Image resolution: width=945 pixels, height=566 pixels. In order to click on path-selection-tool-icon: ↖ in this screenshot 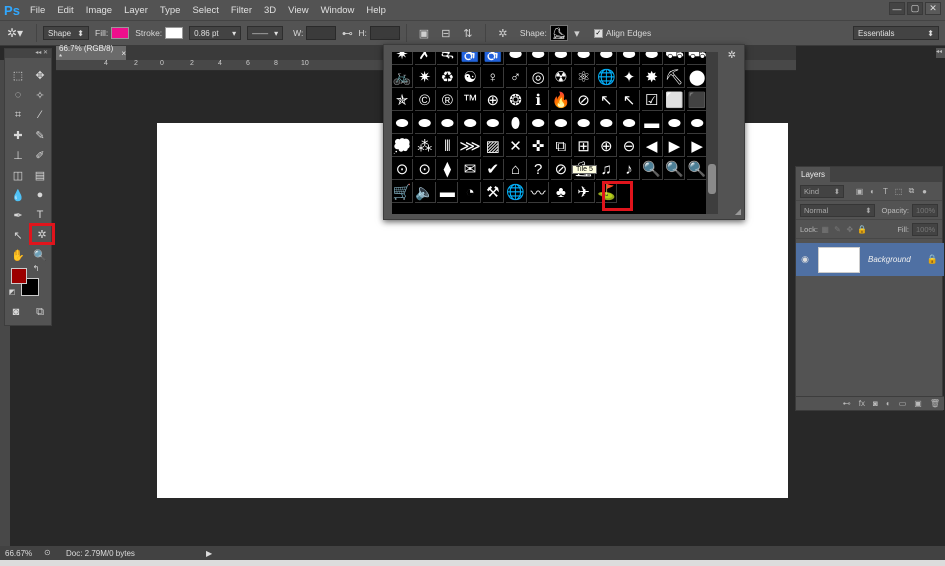, I will do `click(18, 235)`.